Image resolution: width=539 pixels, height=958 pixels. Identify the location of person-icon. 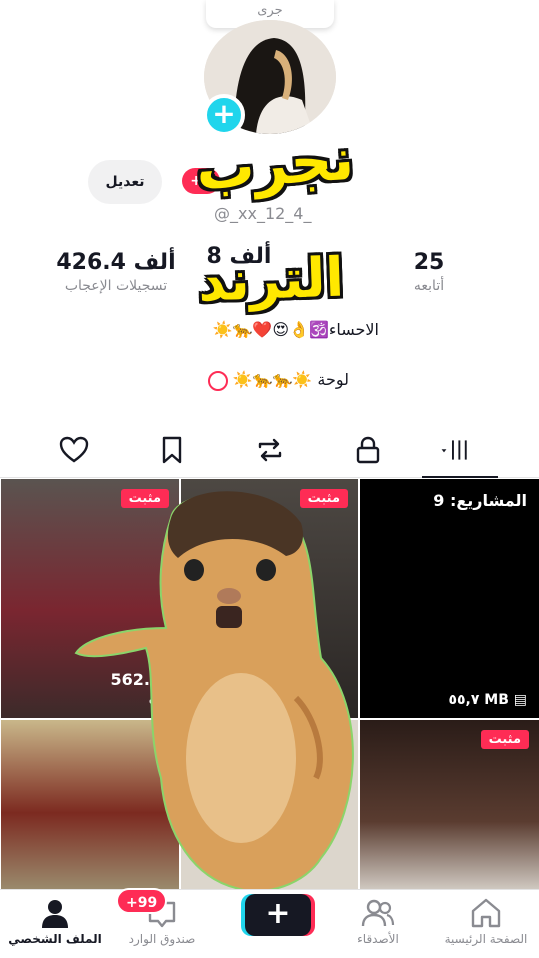
(55, 914).